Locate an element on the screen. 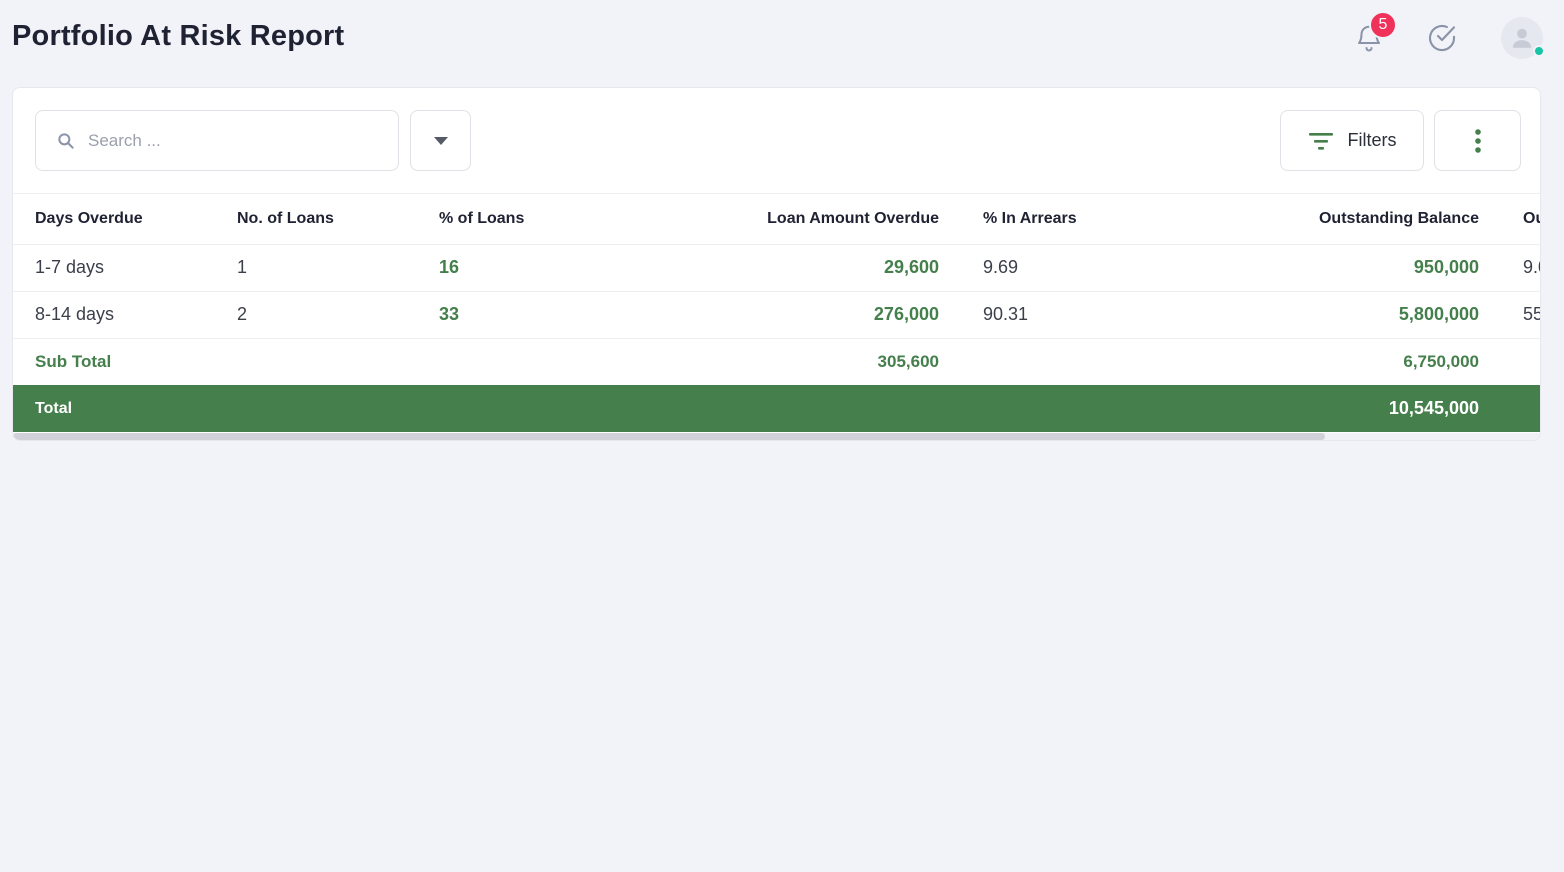 The height and width of the screenshot is (872, 1564). filter-icon is located at coordinates (1320, 141).